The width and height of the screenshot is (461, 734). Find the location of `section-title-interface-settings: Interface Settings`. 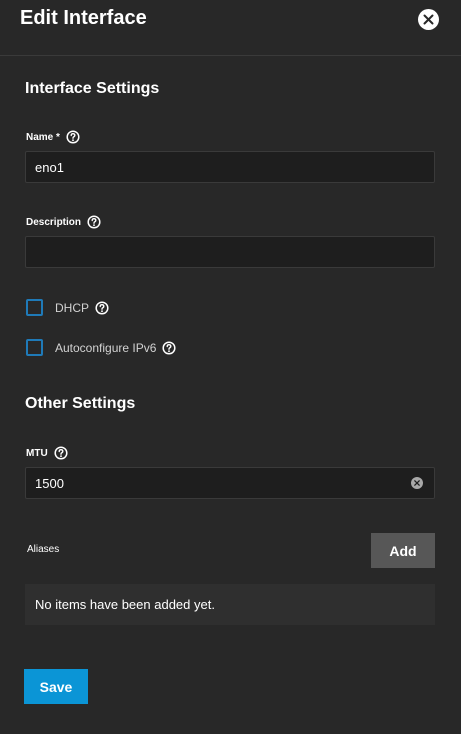

section-title-interface-settings: Interface Settings is located at coordinates (92, 88).